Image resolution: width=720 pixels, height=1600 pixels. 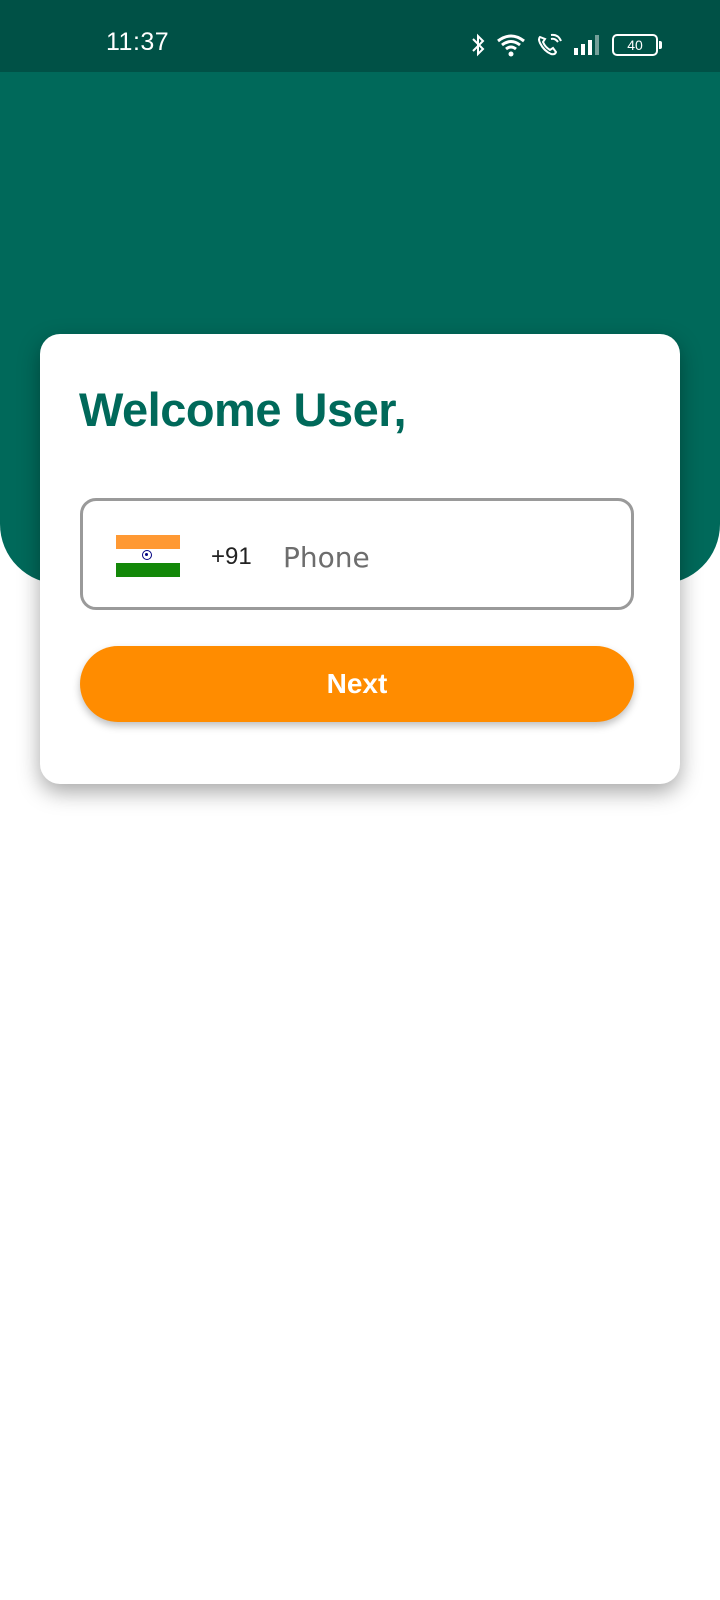 I want to click on welcome-title: Welcome User,, so click(x=243, y=409).